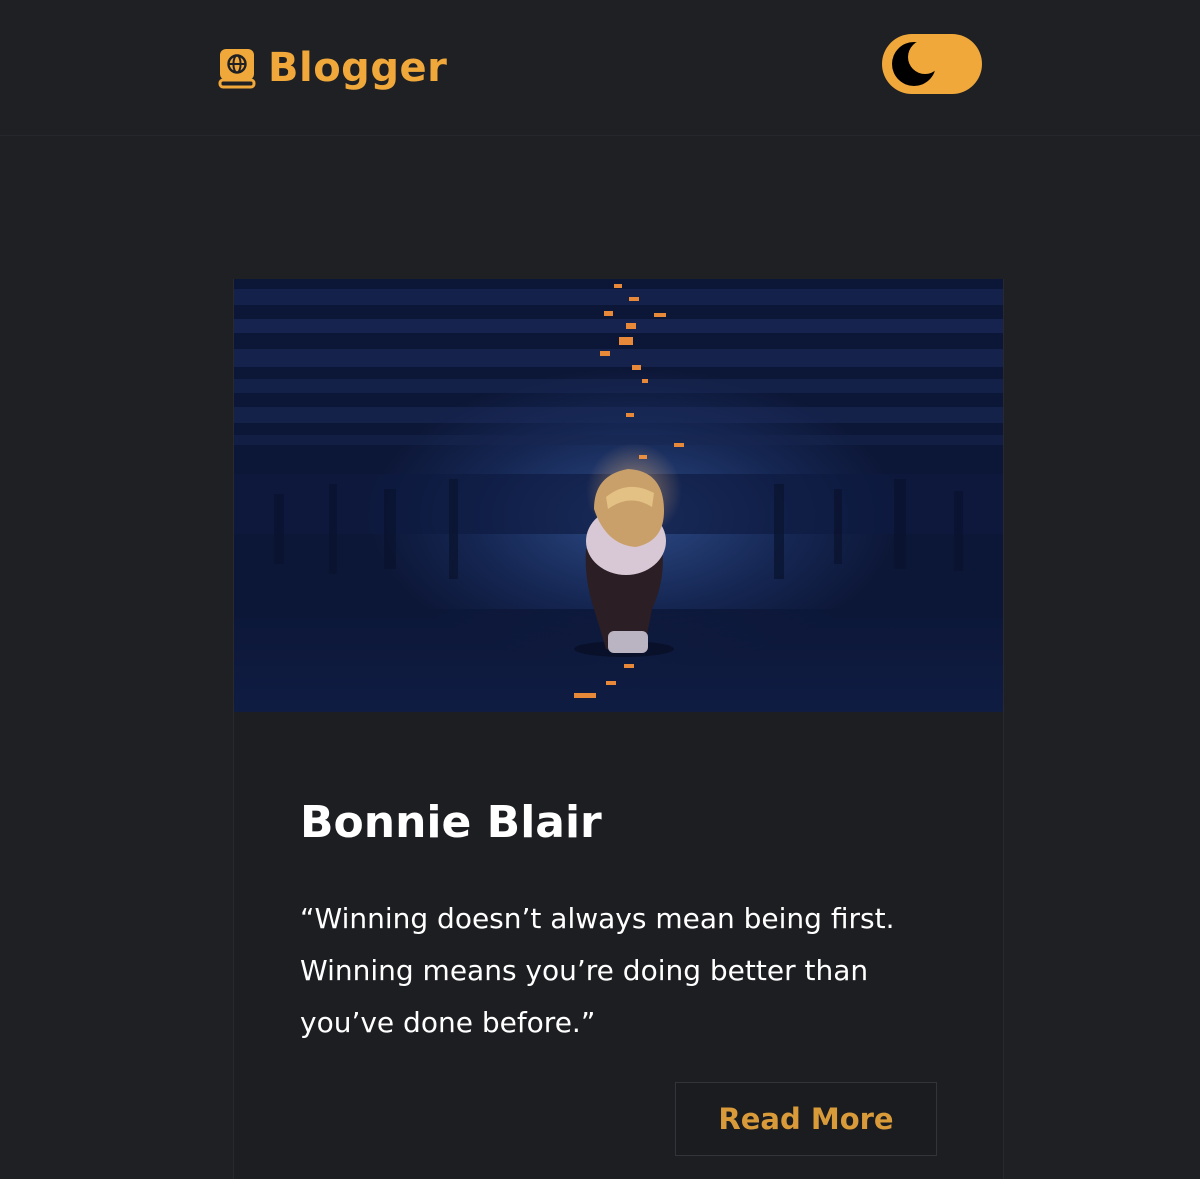 The width and height of the screenshot is (1200, 1179). Describe the element at coordinates (451, 822) in the screenshot. I see `post-title: Bonnie Blair` at that location.